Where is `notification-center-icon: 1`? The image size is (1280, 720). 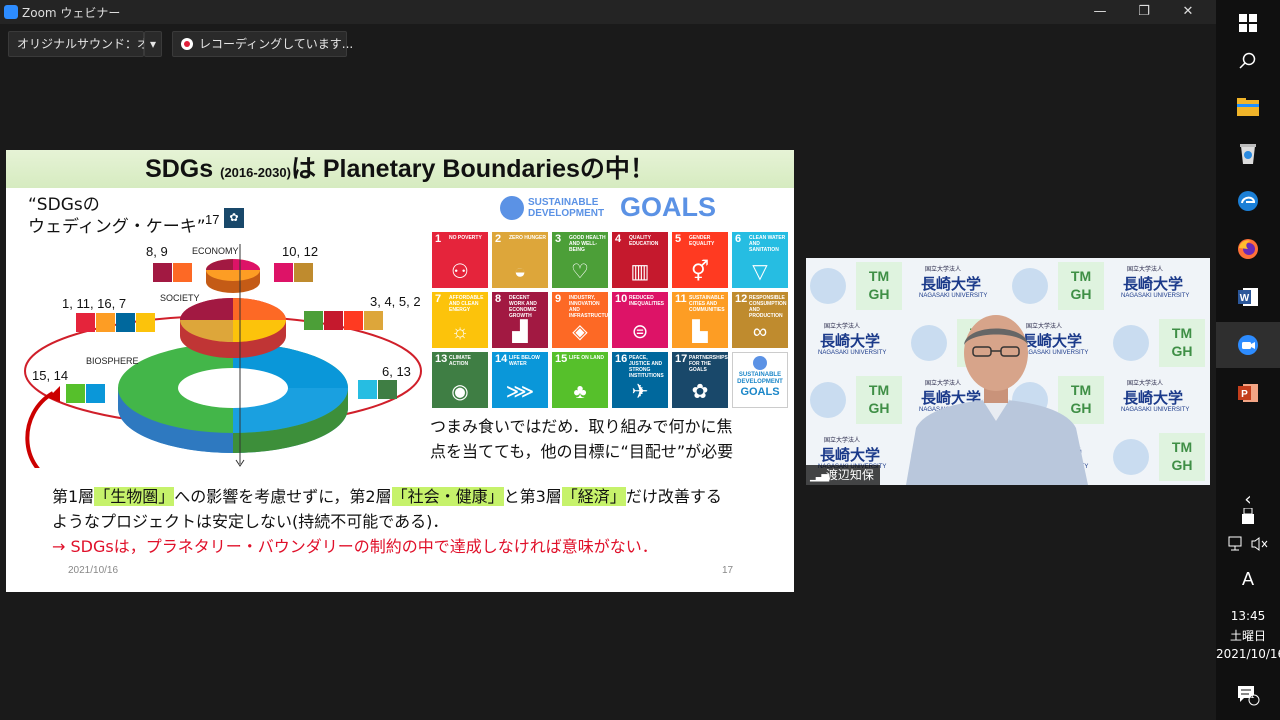
notification-center-icon: 1 is located at coordinates (1248, 695).